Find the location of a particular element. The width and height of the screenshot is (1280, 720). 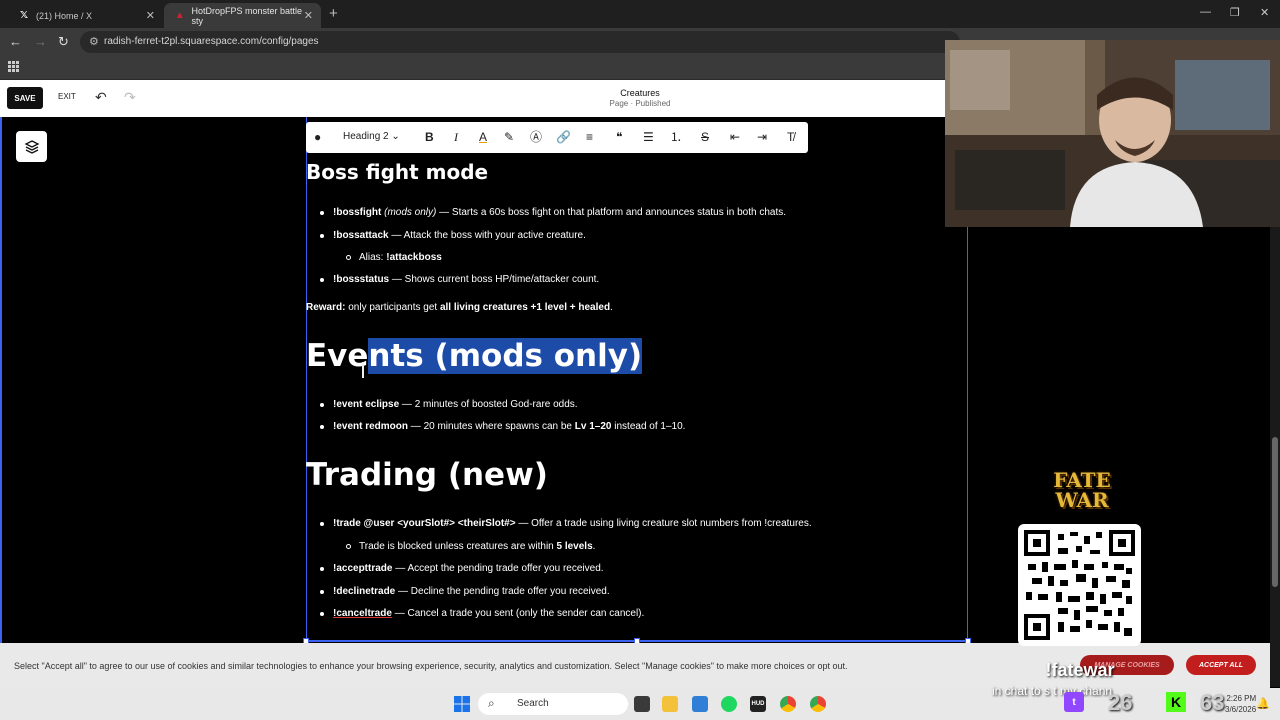

webcam-overlay is located at coordinates (1112, 133).